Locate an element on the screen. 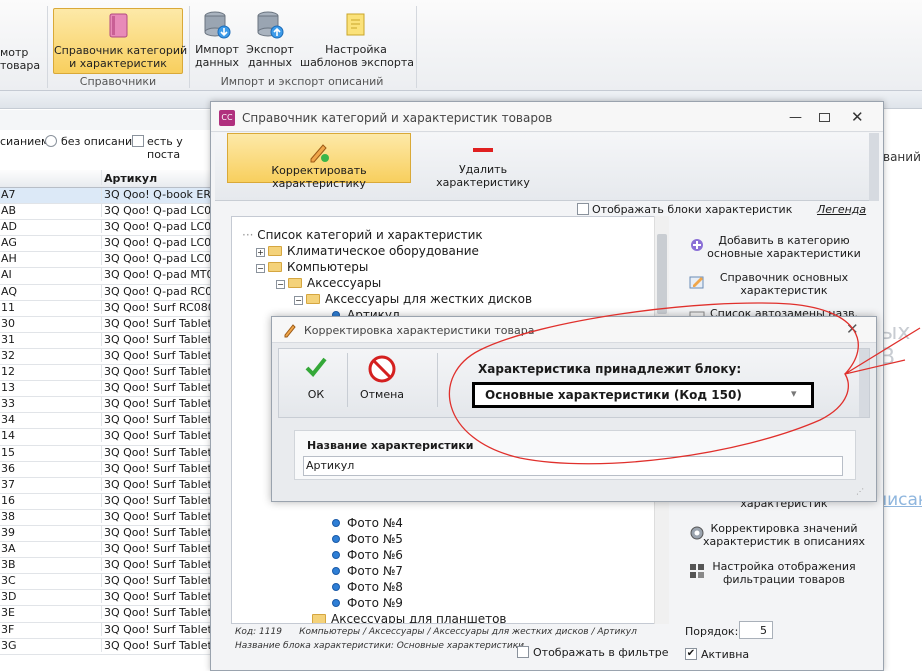  row-code: 33 is located at coordinates (8, 404).